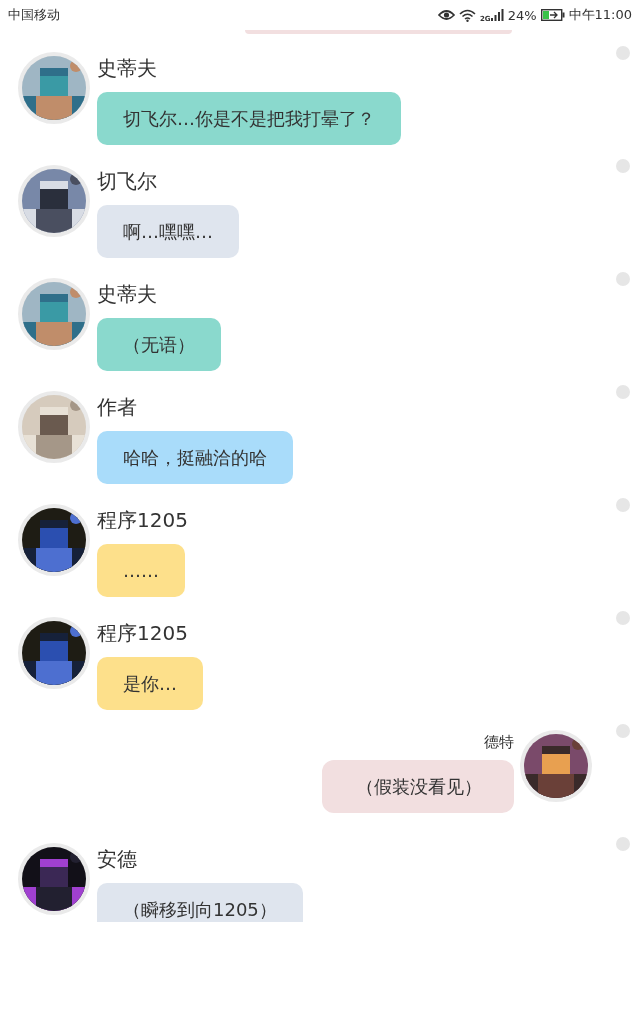  Describe the element at coordinates (200, 902) in the screenshot. I see `message-bubble: （瞬移到向1205）` at that location.